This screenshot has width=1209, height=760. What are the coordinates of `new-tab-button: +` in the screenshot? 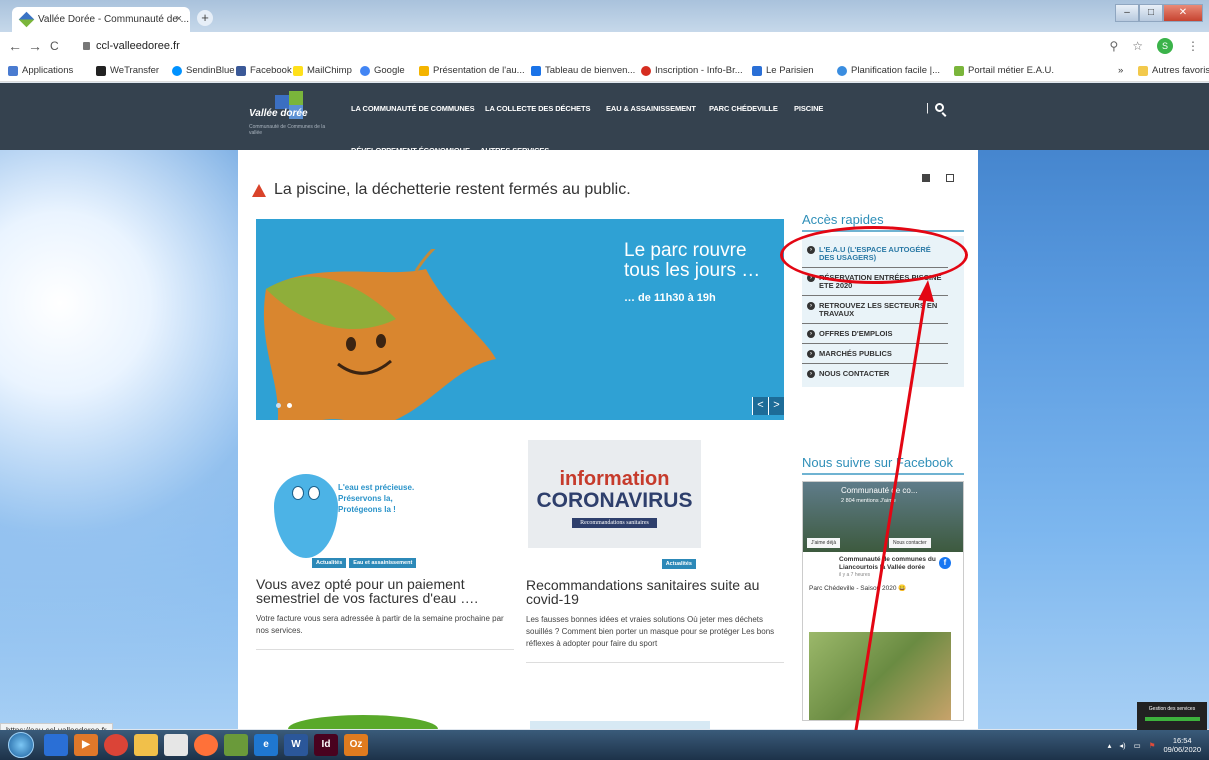 It's located at (205, 18).